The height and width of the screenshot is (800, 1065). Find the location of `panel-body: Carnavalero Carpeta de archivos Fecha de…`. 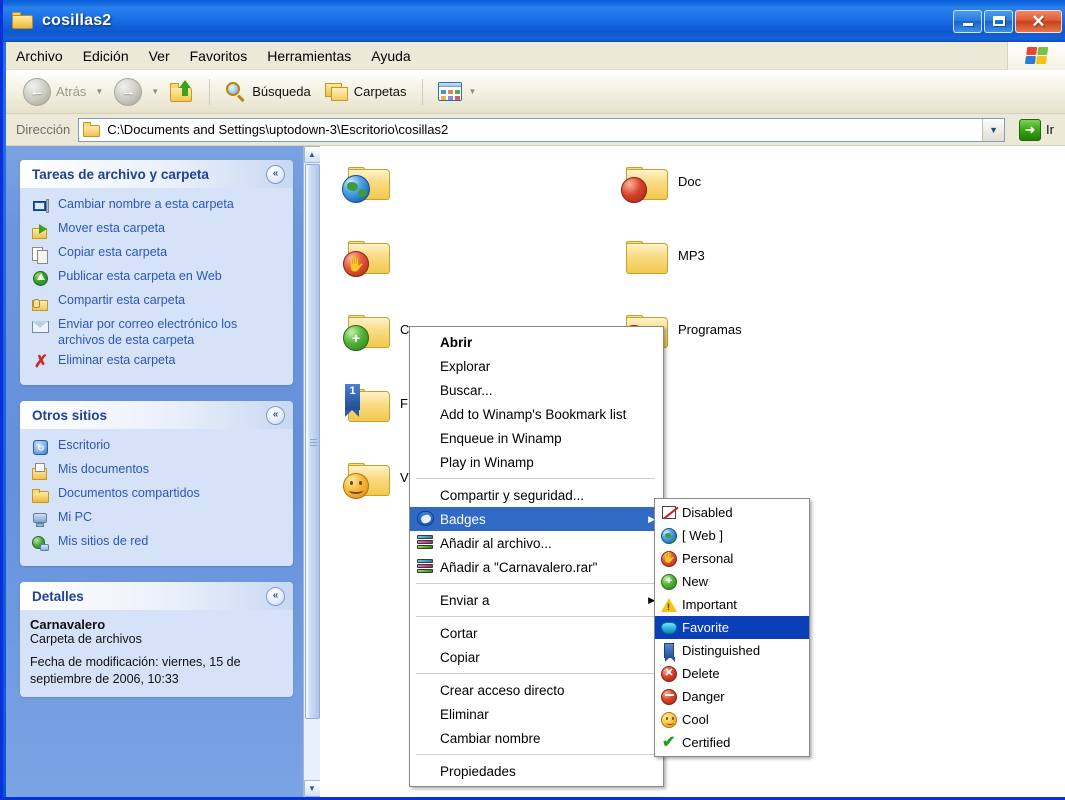

panel-body: Carnavalero Carpeta de archivos Fecha de… is located at coordinates (156, 653).